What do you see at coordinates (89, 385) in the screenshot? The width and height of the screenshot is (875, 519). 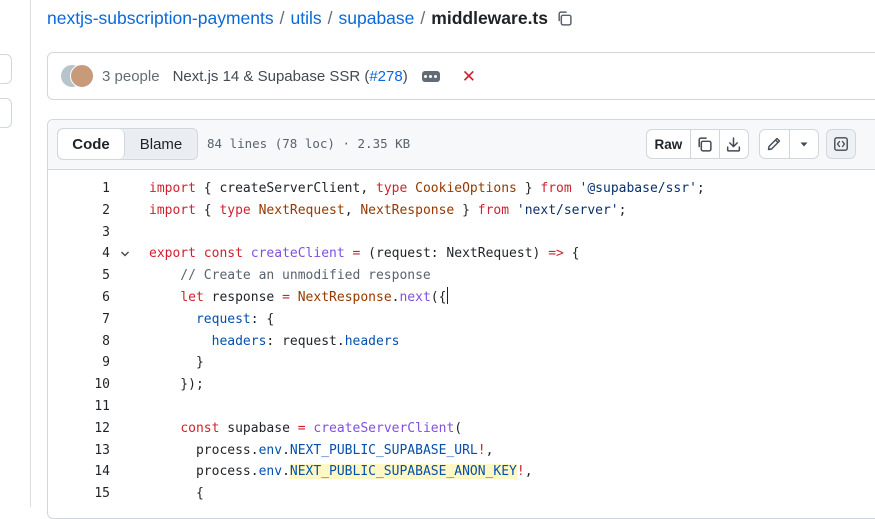 I see `line-number: 10` at bounding box center [89, 385].